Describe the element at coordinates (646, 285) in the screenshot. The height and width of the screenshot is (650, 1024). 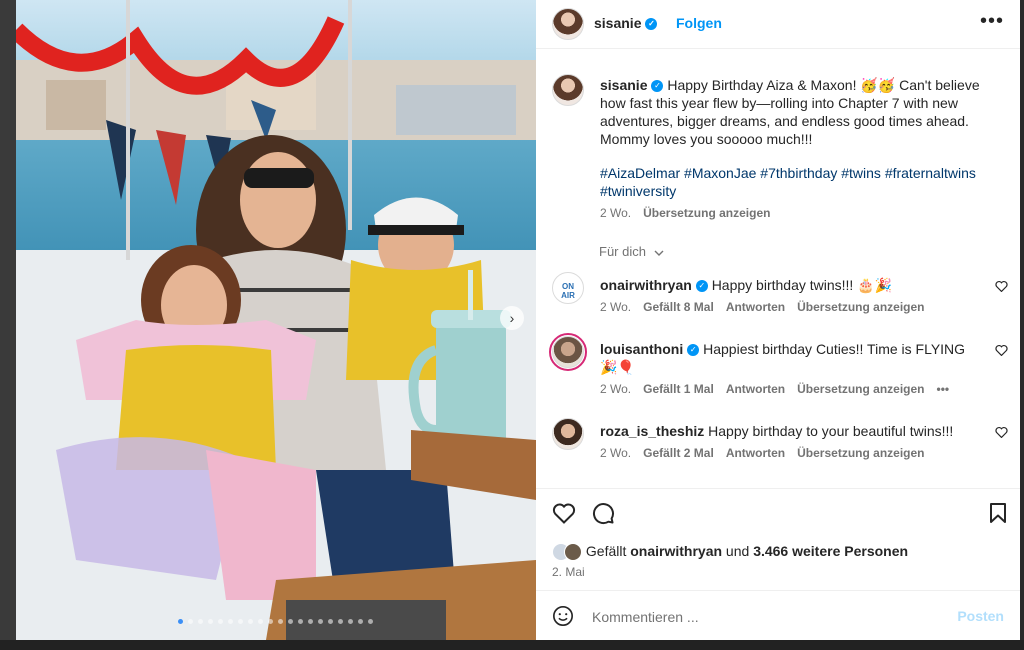
I see `comment-username: onairwithryan` at that location.